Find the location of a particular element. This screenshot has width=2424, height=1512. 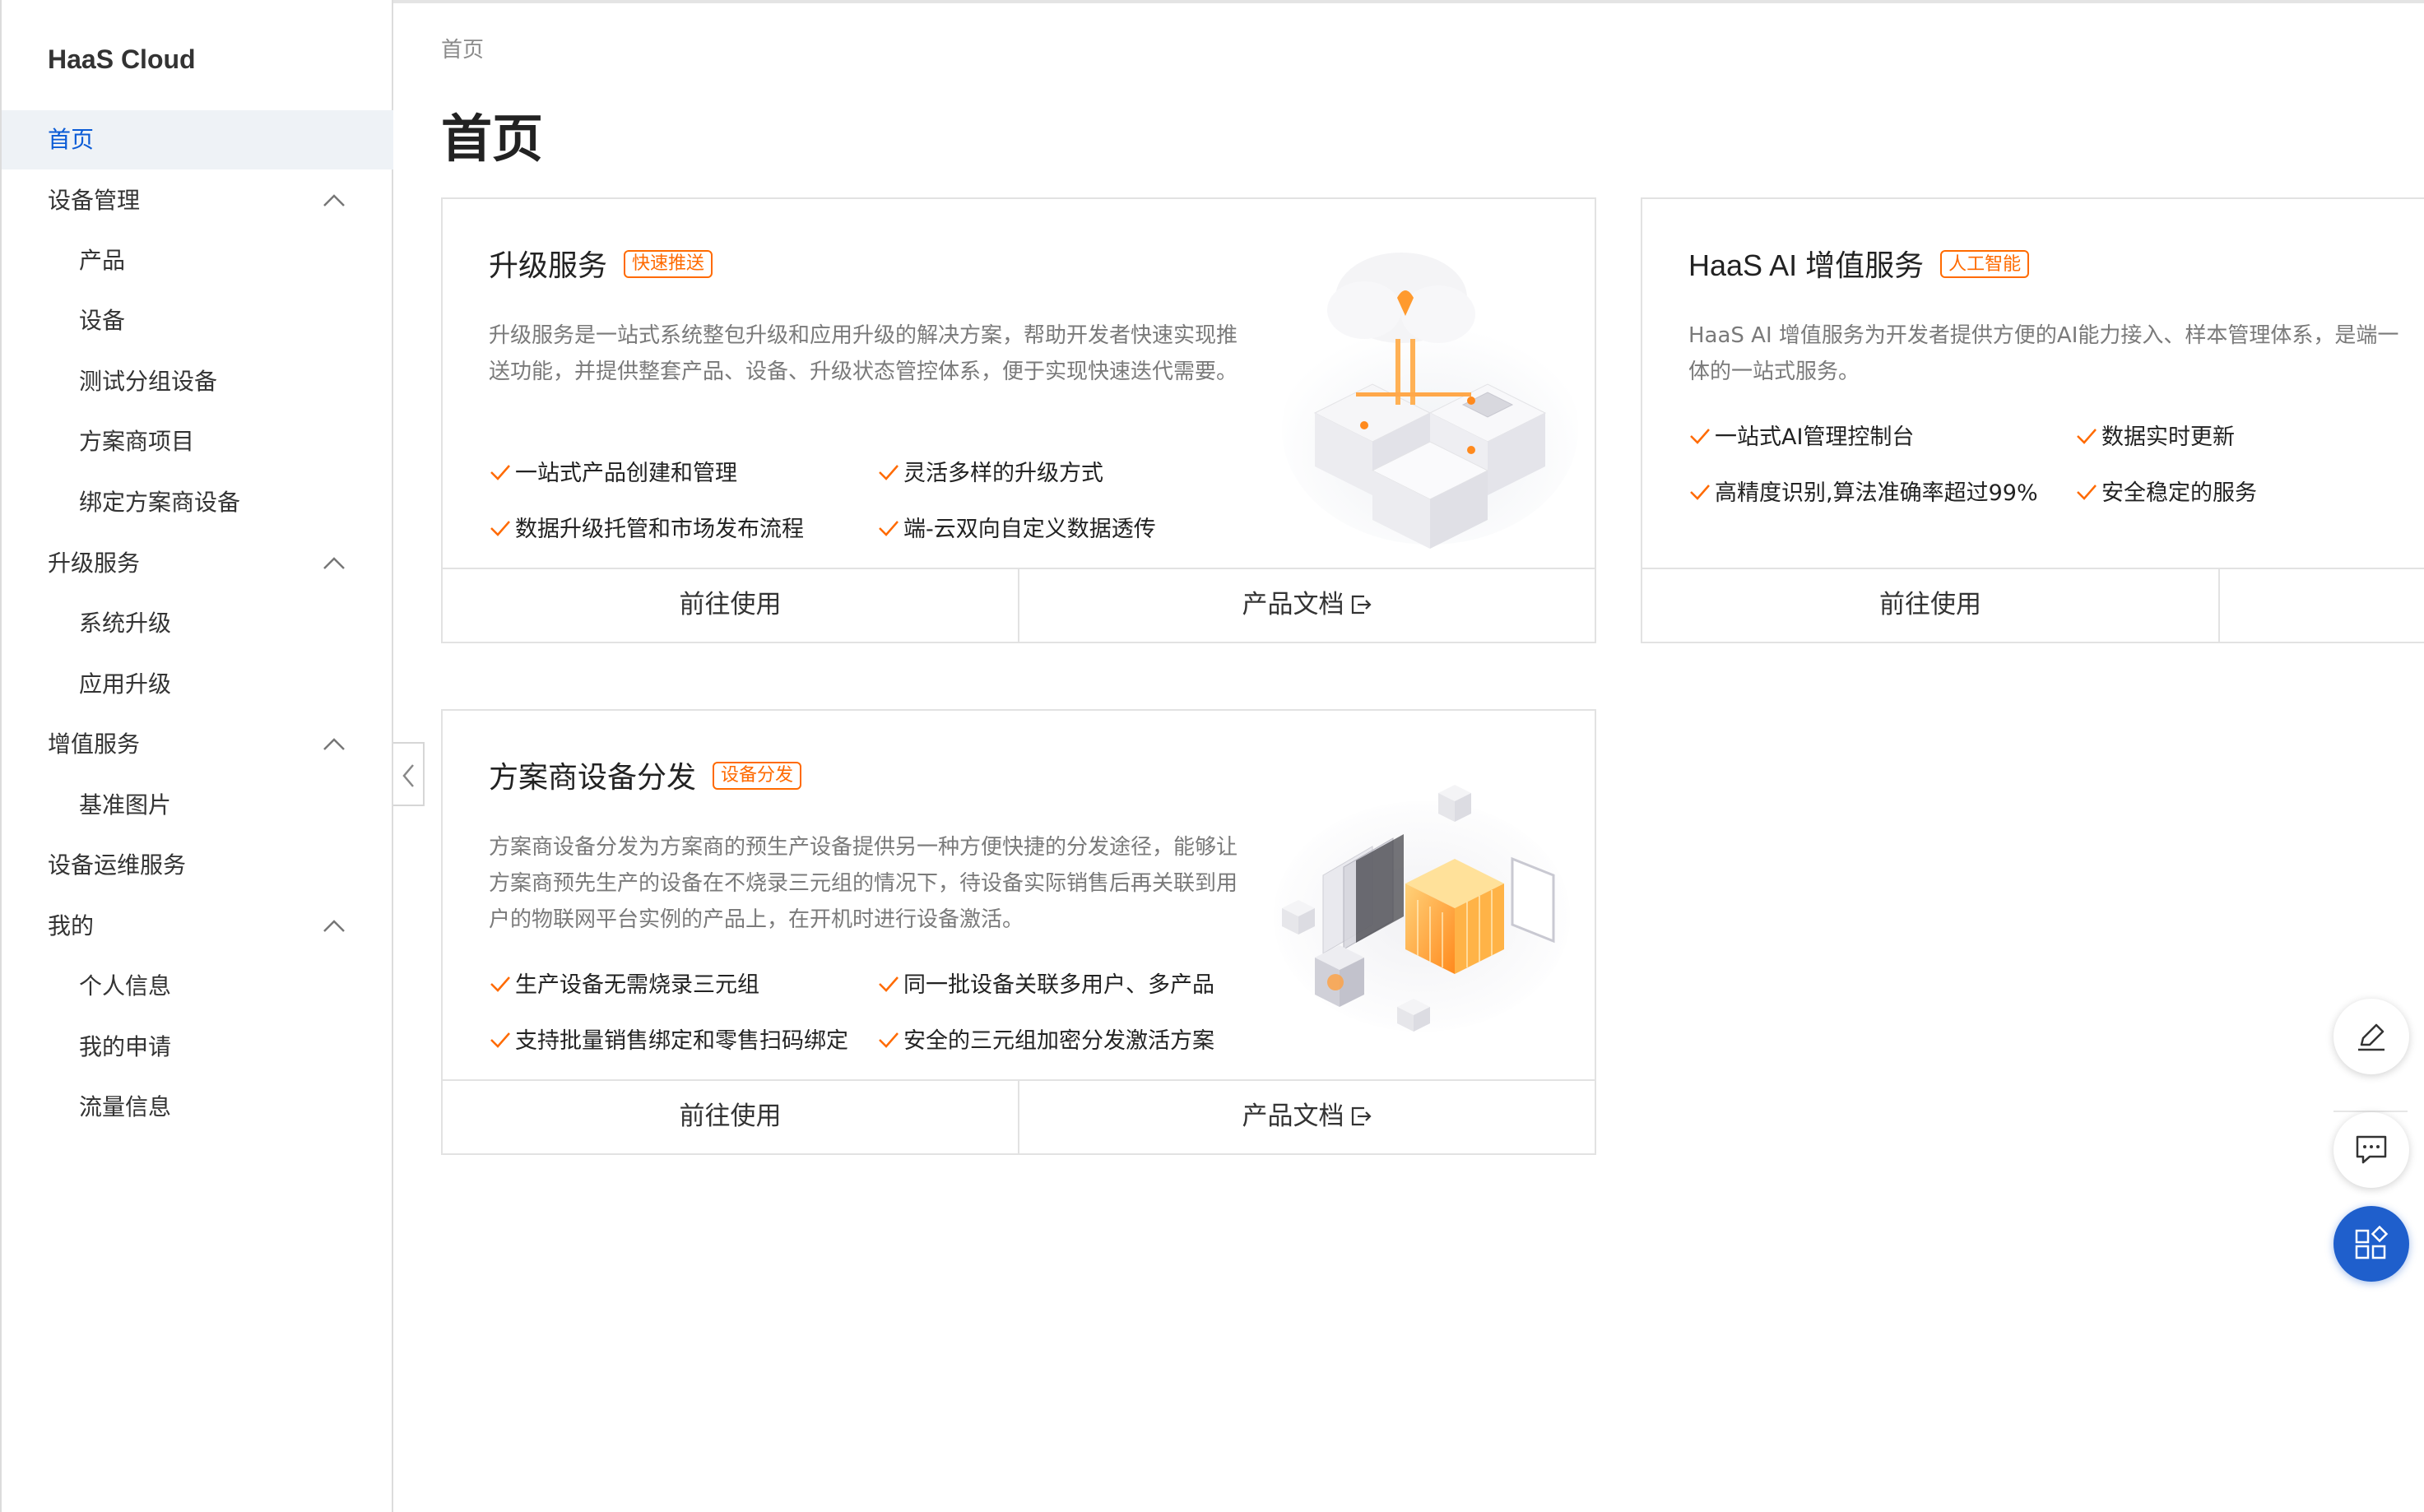

card-title: HaaS AI 增值服务 人工智能 is located at coordinates (1859, 263).